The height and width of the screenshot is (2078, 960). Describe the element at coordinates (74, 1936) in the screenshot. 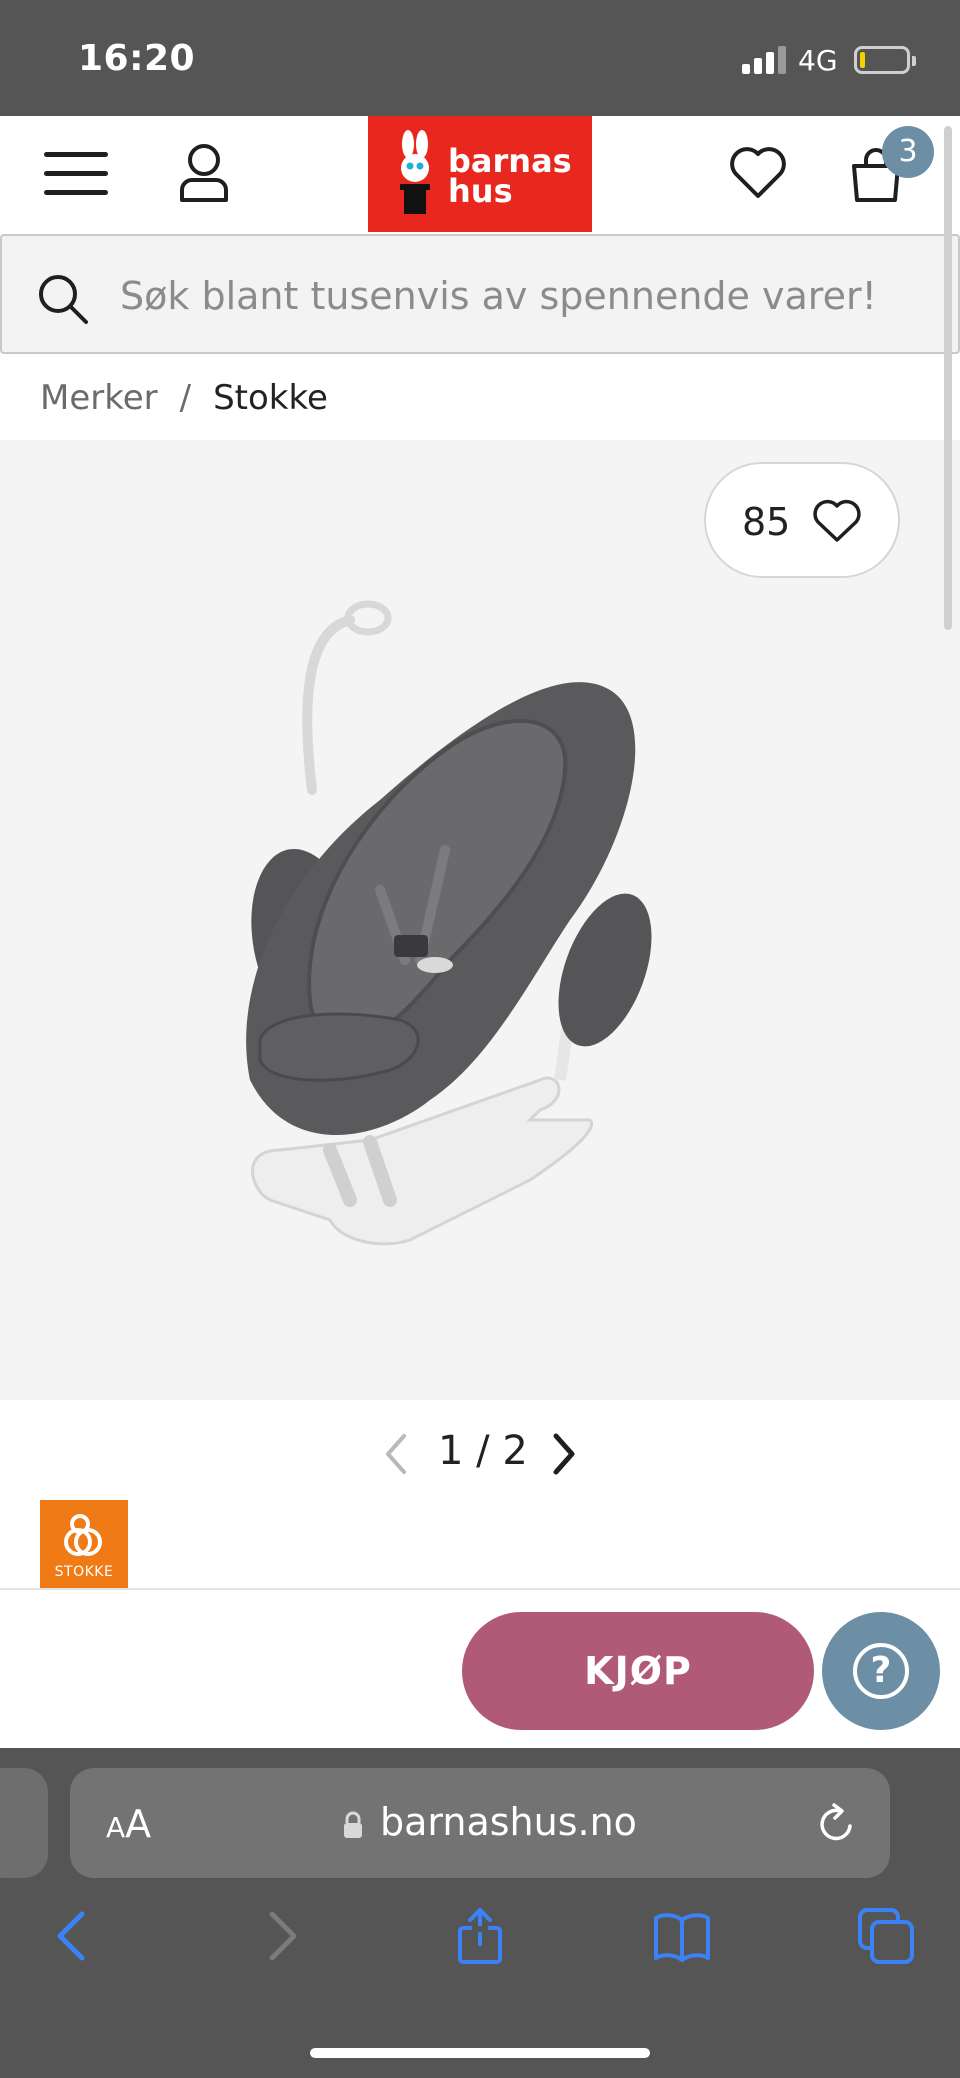

I see `back-icon` at that location.